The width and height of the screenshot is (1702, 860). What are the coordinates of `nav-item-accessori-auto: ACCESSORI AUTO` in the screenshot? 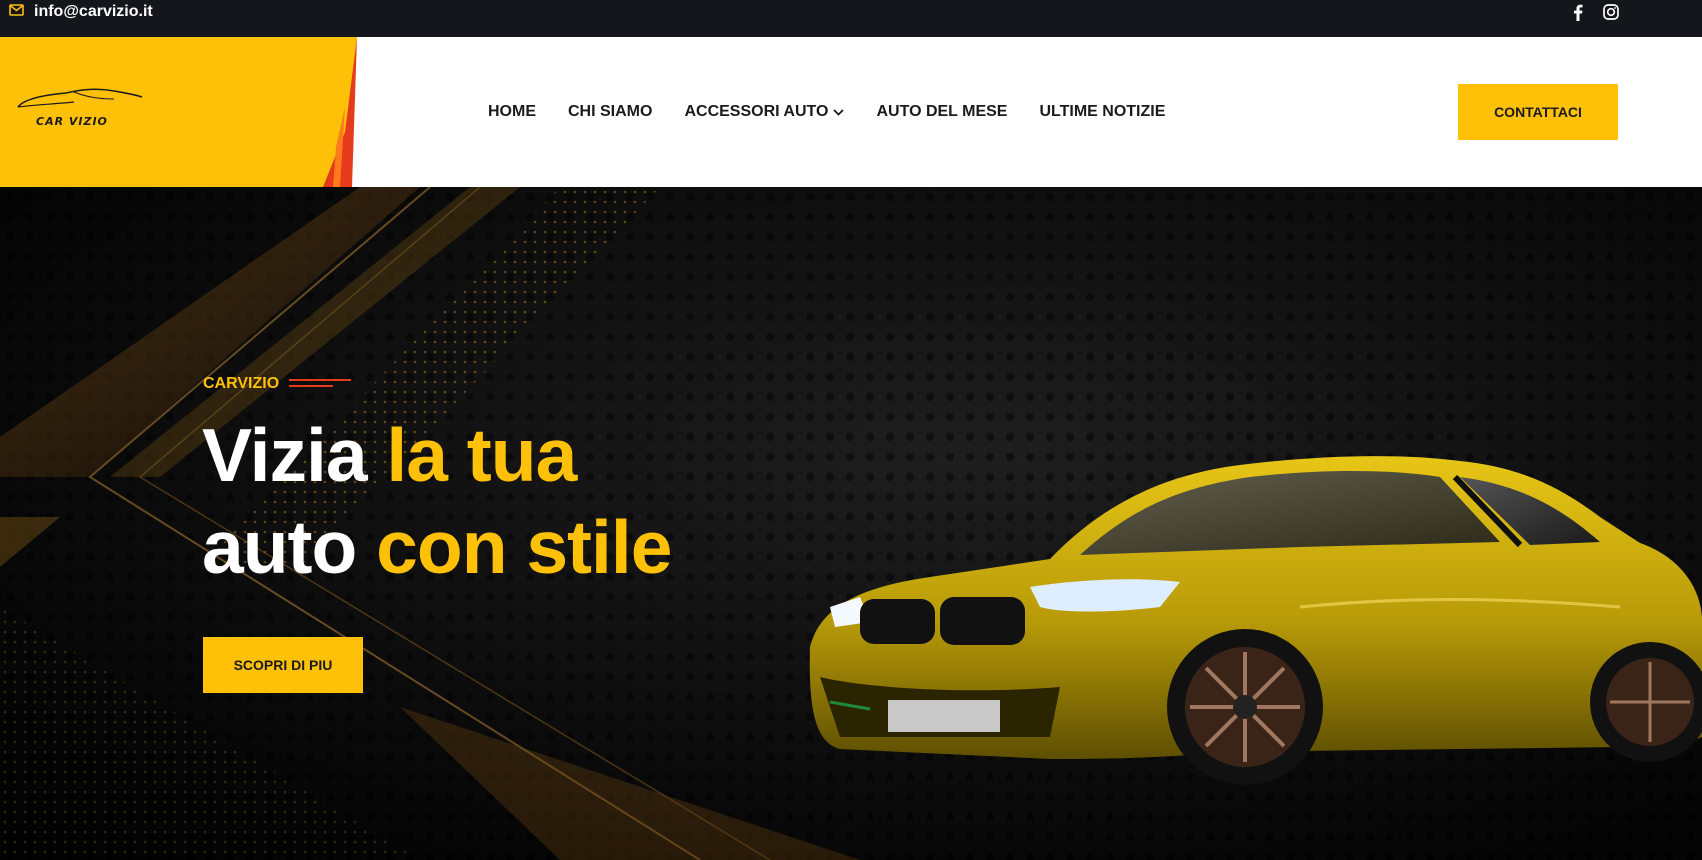 It's located at (764, 112).